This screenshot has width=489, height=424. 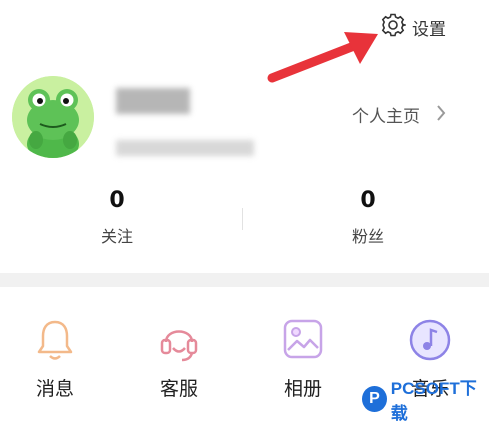 What do you see at coordinates (117, 200) in the screenshot?
I see `following-count: 0` at bounding box center [117, 200].